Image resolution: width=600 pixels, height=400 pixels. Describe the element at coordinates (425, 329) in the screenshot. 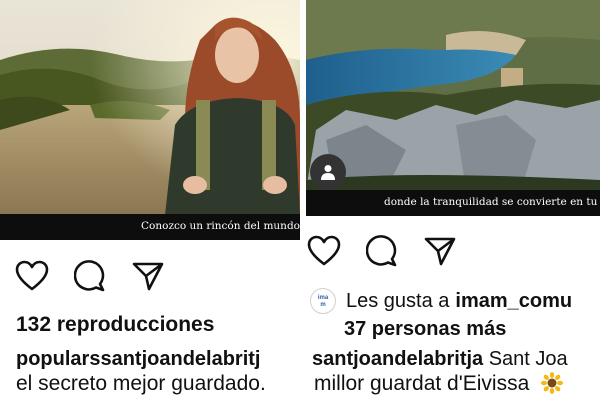

I see `likes-others: 37 personas más` at that location.